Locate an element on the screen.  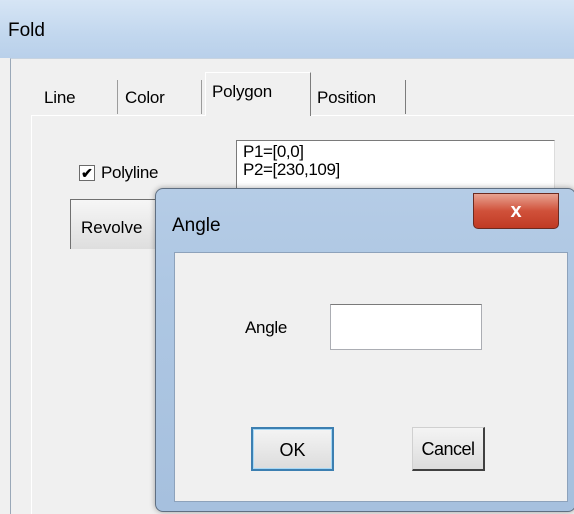
angle-label: Angle is located at coordinates (266, 327).